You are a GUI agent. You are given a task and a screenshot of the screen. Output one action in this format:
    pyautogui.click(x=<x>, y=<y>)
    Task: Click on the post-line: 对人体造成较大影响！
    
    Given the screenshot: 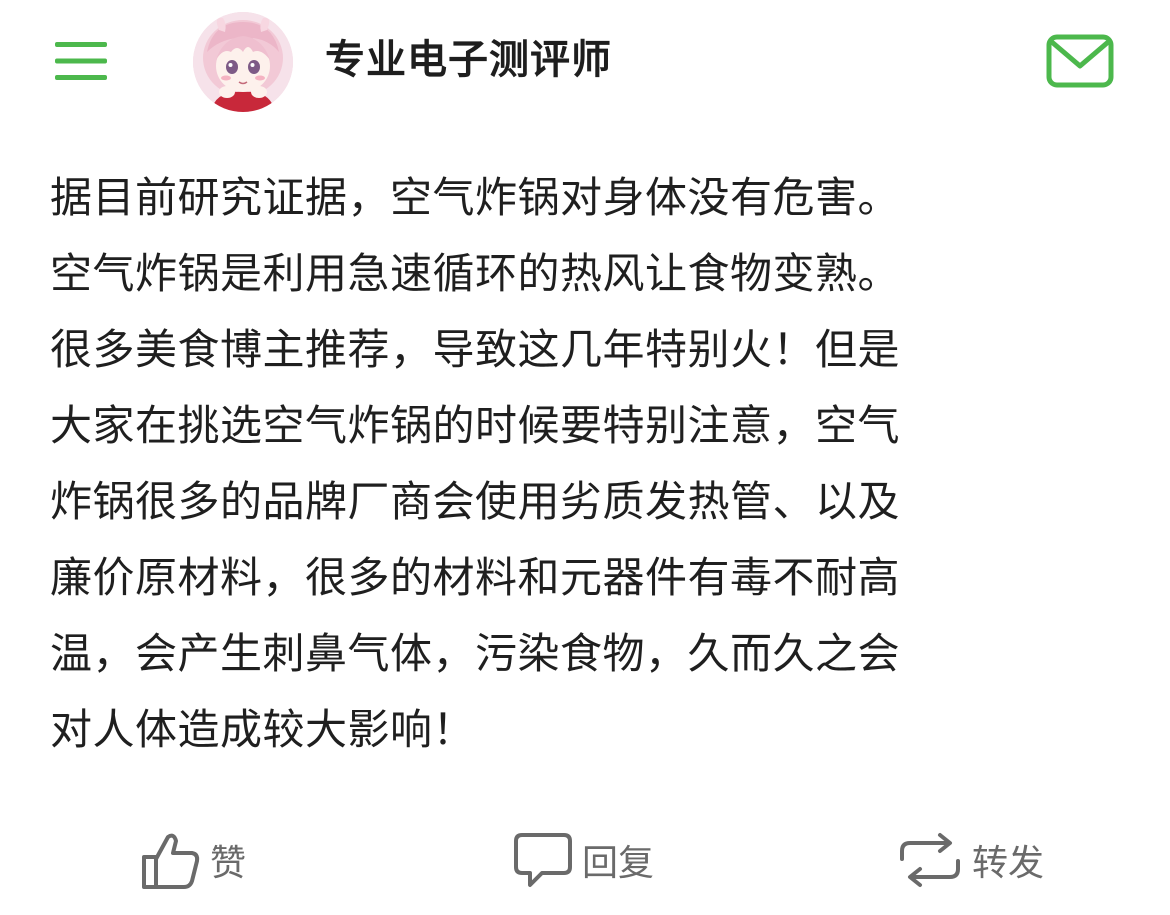 What is the action you would take?
    pyautogui.click(x=263, y=729)
    